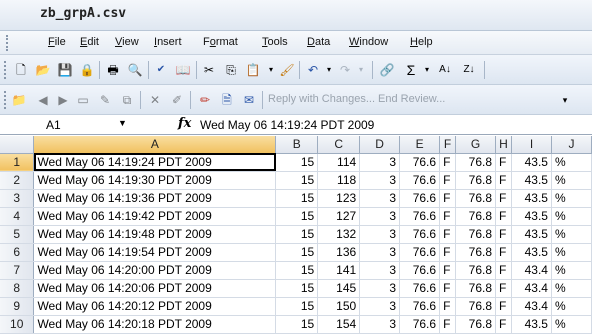 The image size is (592, 334). What do you see at coordinates (420, 252) in the screenshot?
I see `cell-e6: 76.6` at bounding box center [420, 252].